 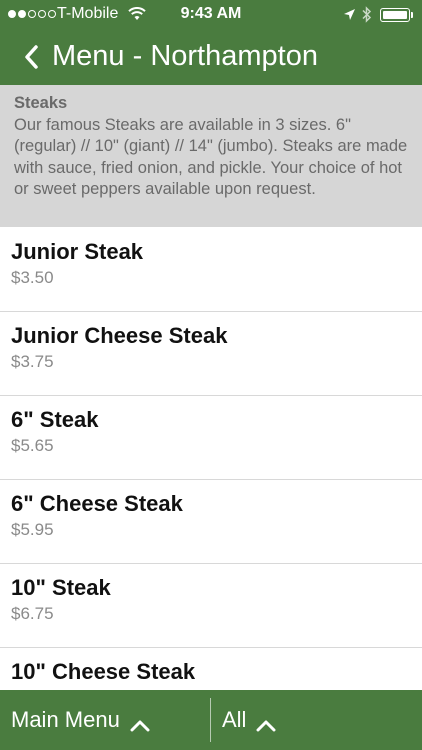 I want to click on header: T-Mobile 9:43 AM Menu - Northampton, so click(x=211, y=42).